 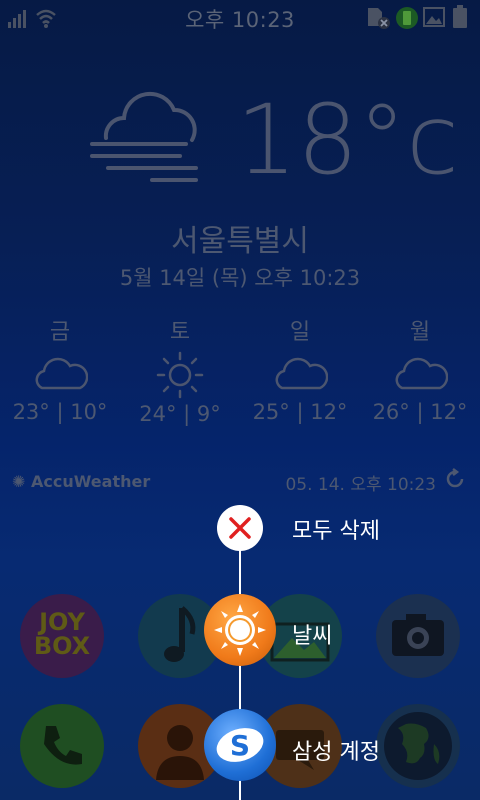 I want to click on forecast-temp: 25° | 12°, so click(x=300, y=412).